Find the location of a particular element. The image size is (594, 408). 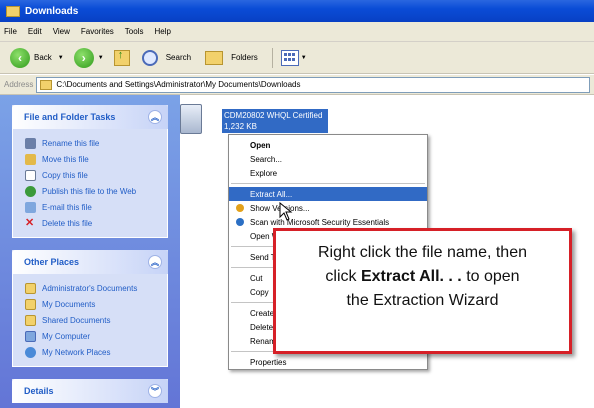

place-my-documents: My Documents is located at coordinates (93, 304).